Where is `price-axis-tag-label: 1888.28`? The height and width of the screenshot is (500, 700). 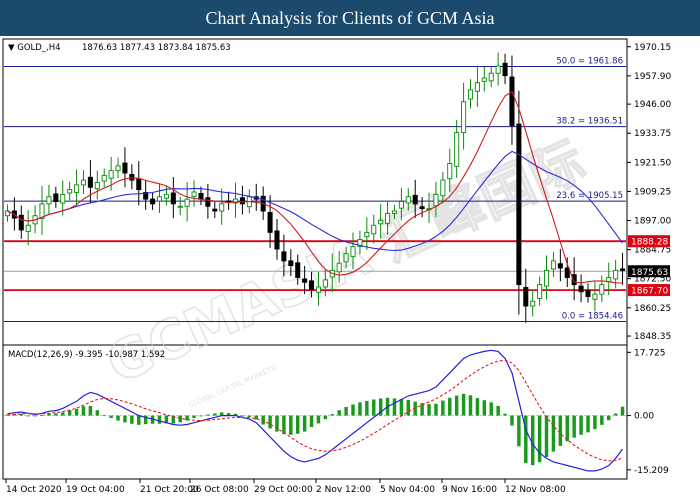 price-axis-tag-label: 1888.28 is located at coordinates (649, 243).